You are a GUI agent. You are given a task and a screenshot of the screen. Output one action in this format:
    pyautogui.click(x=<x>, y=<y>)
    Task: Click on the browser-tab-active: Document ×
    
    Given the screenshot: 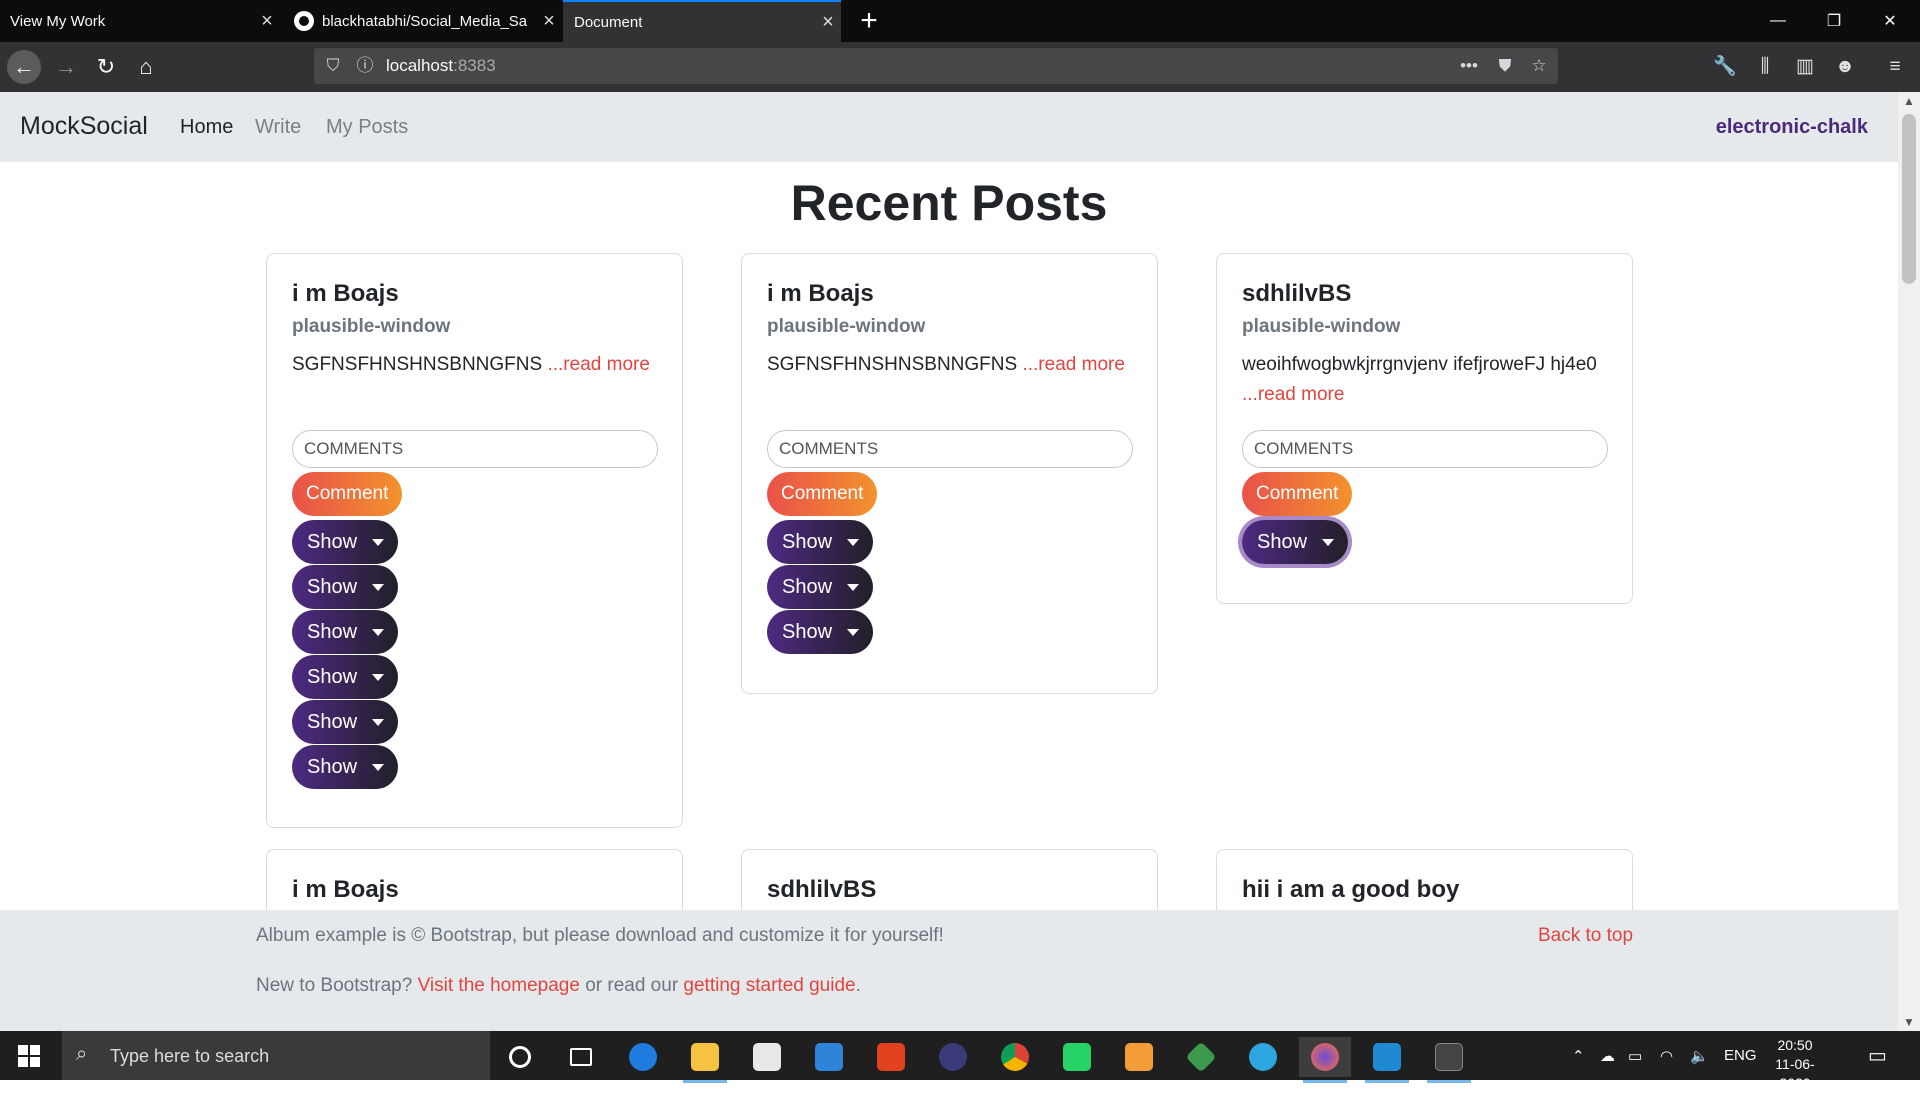 What is the action you would take?
    pyautogui.click(x=702, y=21)
    